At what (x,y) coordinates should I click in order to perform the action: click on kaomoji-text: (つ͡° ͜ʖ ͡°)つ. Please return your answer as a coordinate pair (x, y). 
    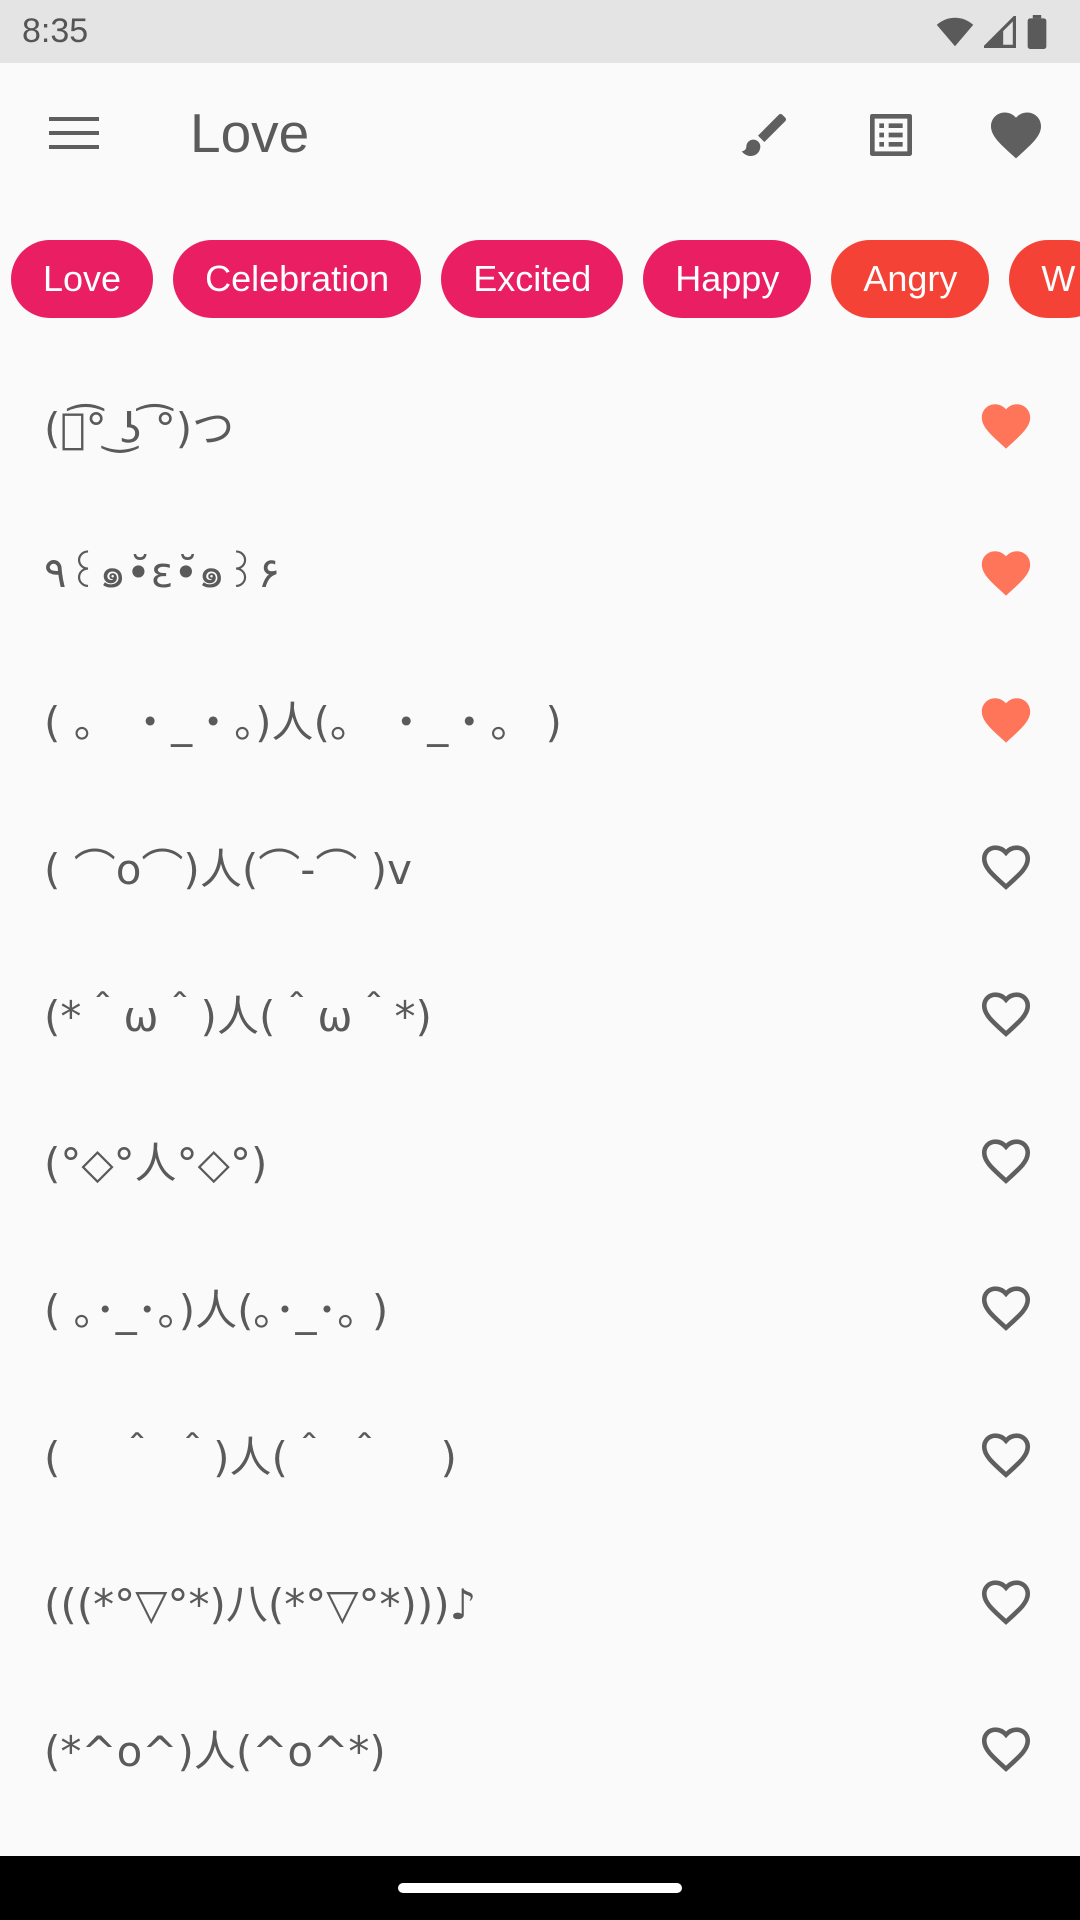
    Looking at the image, I should click on (139, 428).